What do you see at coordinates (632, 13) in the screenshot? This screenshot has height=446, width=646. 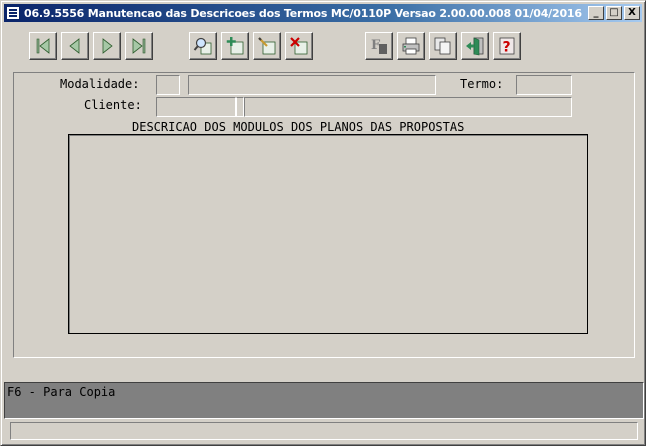 I see `close-button: X` at bounding box center [632, 13].